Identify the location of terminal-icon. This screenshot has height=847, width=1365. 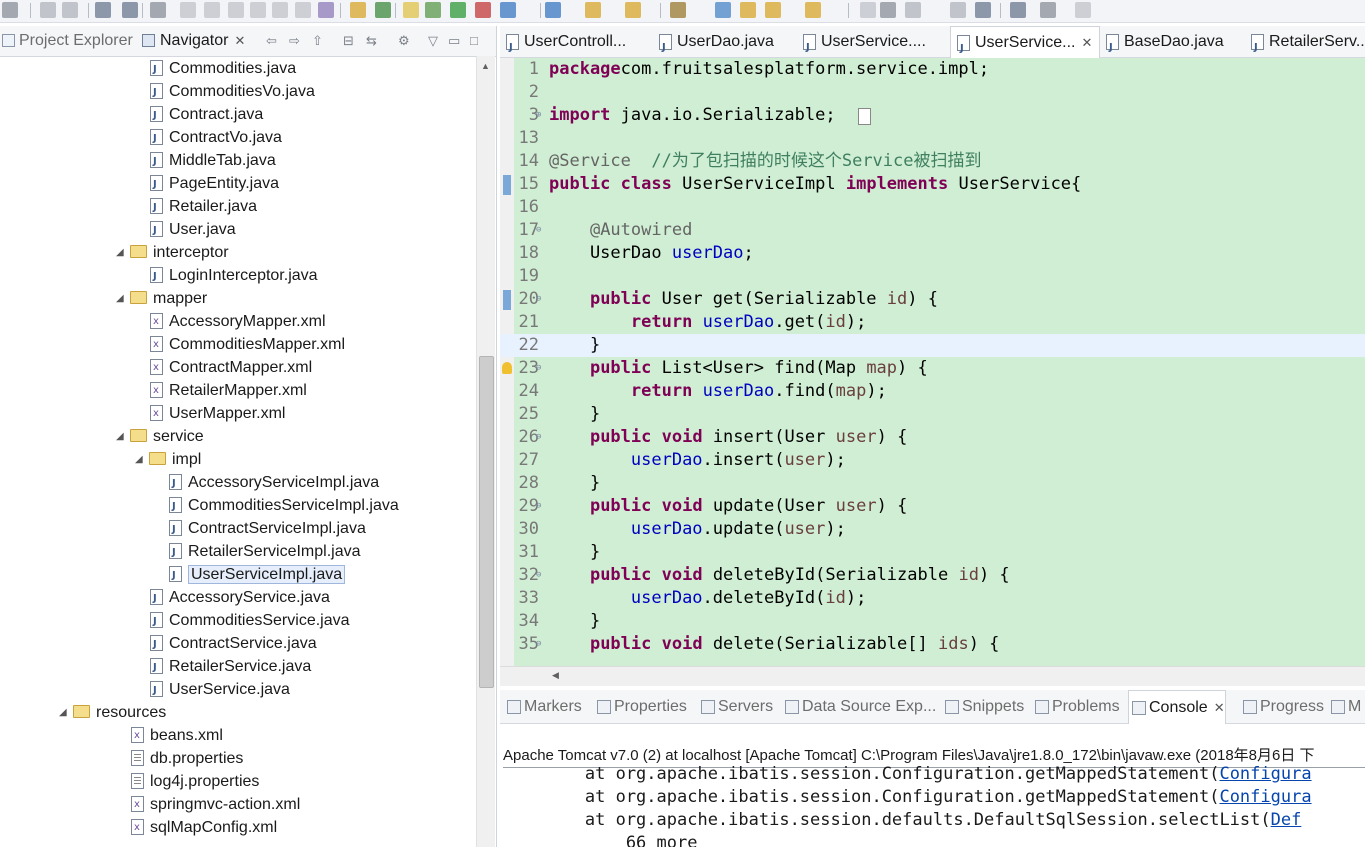
(130, 10).